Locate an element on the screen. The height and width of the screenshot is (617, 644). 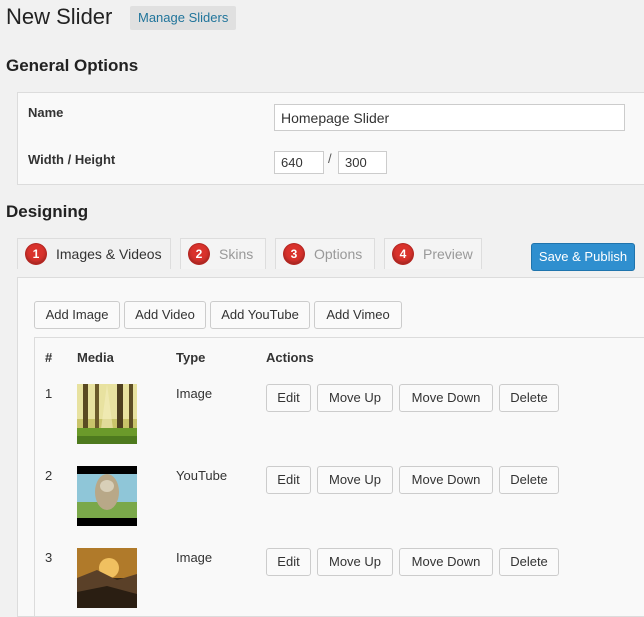
tab-label: Skins is located at coordinates (236, 254).